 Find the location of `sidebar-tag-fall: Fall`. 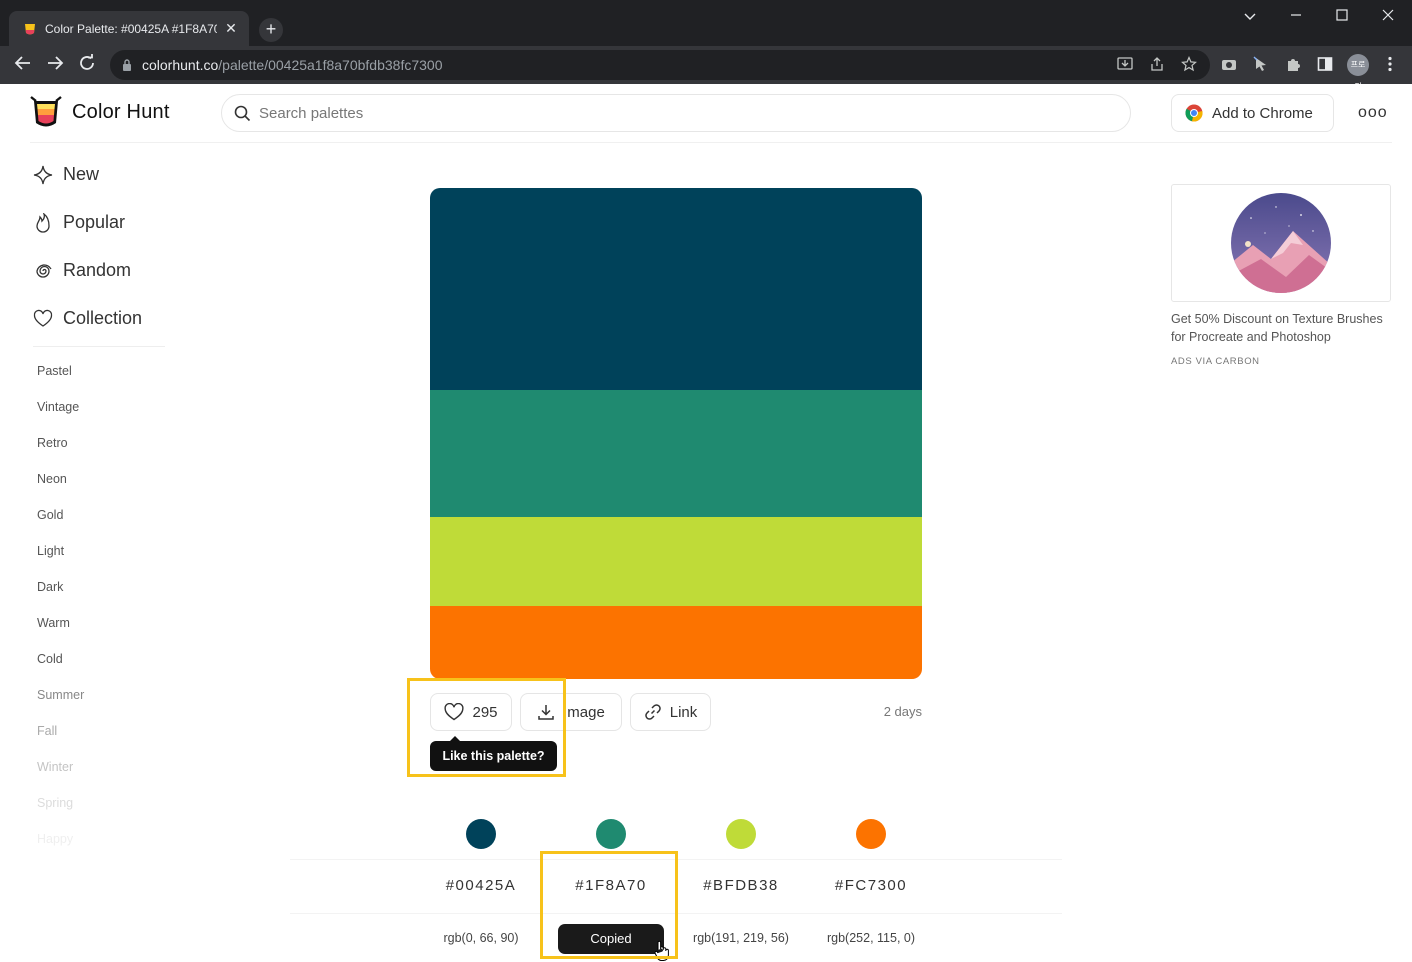

sidebar-tag-fall: Fall is located at coordinates (47, 731).